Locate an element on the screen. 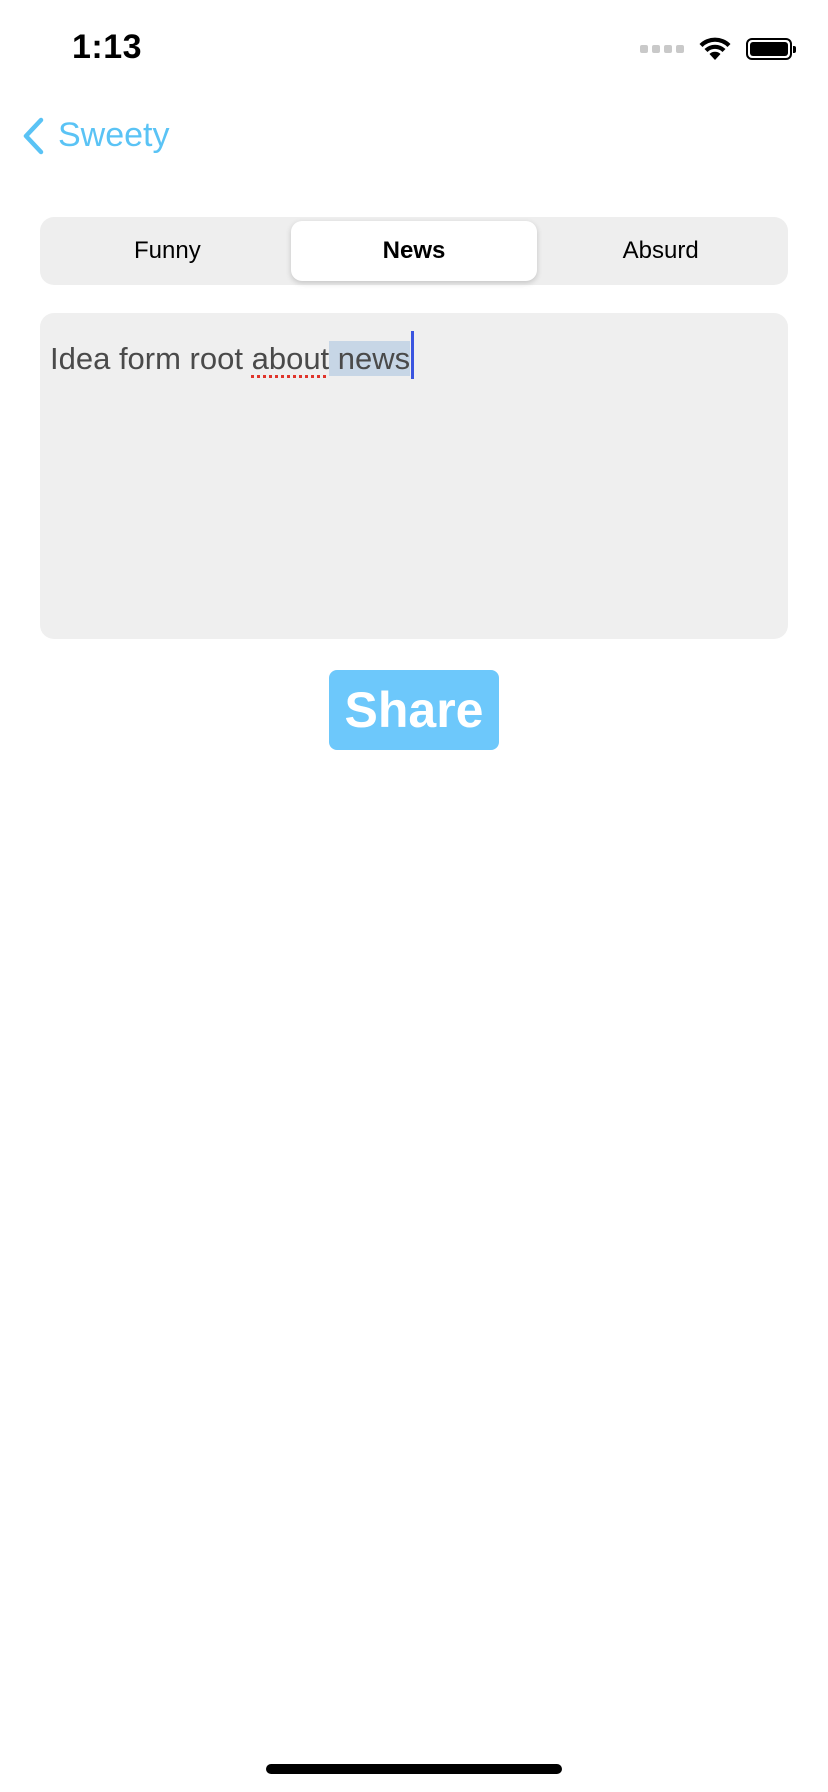 This screenshot has width=828, height=1792. home-indicator is located at coordinates (414, 1769).